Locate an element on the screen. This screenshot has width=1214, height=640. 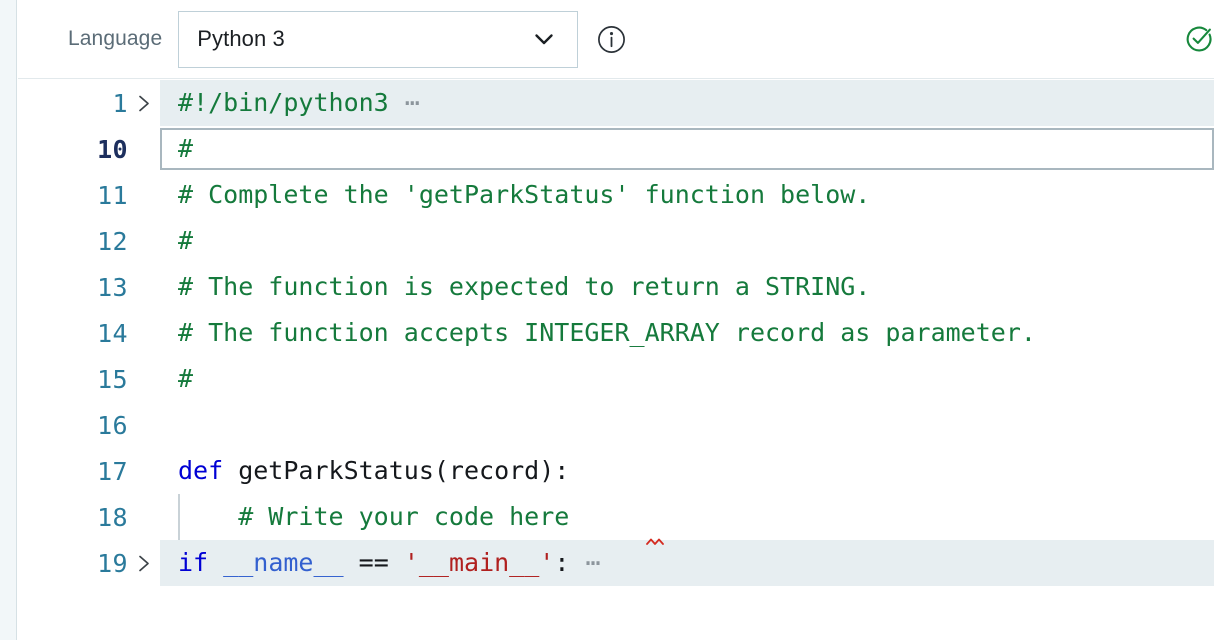
code-line: 18 # Write your code here is located at coordinates (616, 519).